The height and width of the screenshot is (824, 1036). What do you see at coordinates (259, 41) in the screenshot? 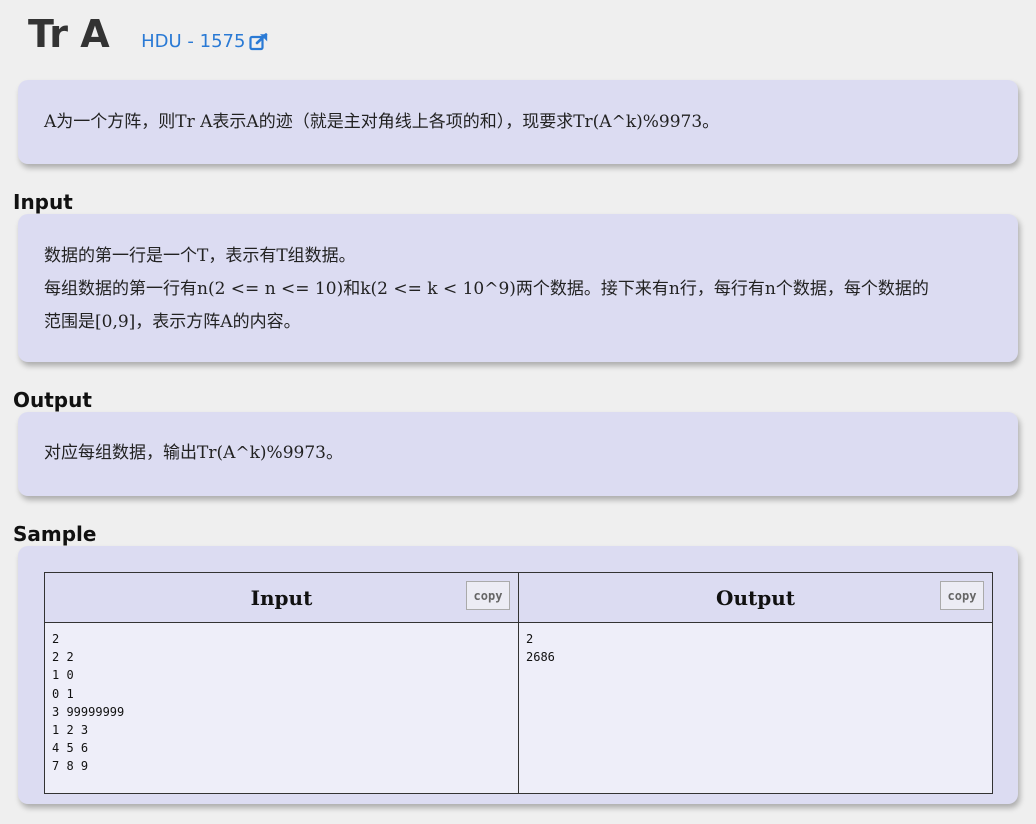
I see `external-link-icon` at bounding box center [259, 41].